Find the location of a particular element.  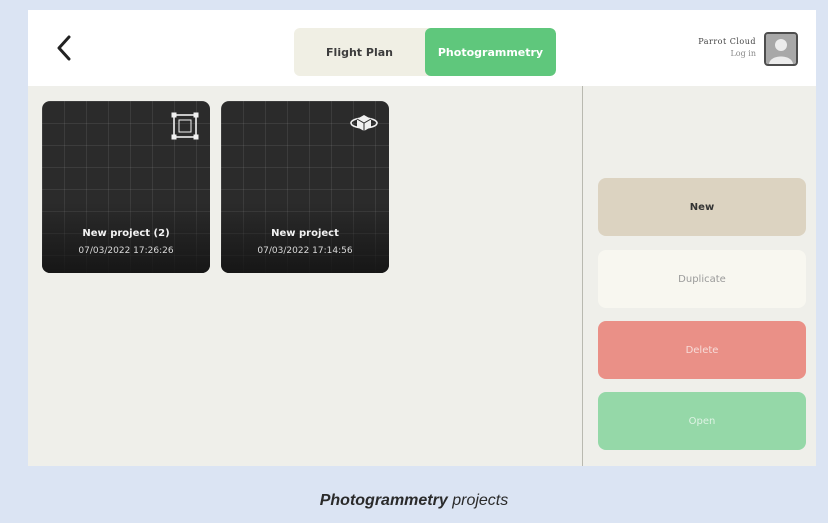

chevron-left-icon is located at coordinates (64, 48).